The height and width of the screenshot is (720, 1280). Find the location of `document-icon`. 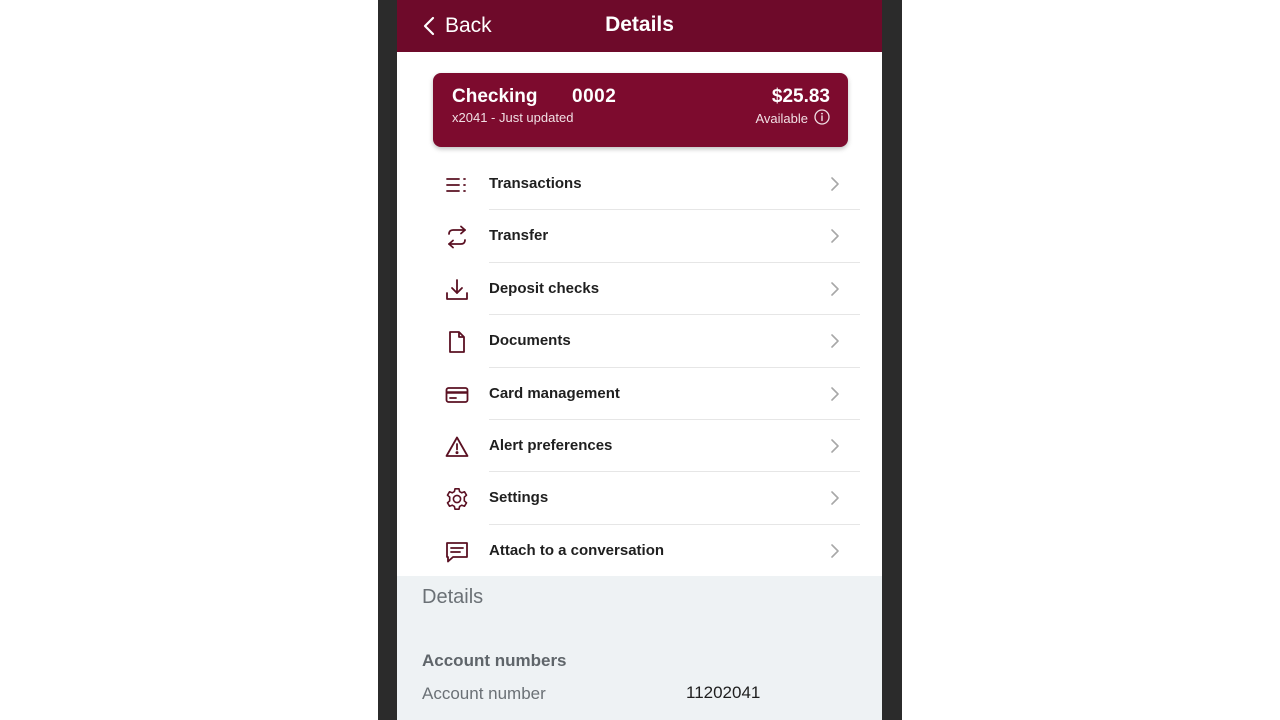

document-icon is located at coordinates (457, 342).